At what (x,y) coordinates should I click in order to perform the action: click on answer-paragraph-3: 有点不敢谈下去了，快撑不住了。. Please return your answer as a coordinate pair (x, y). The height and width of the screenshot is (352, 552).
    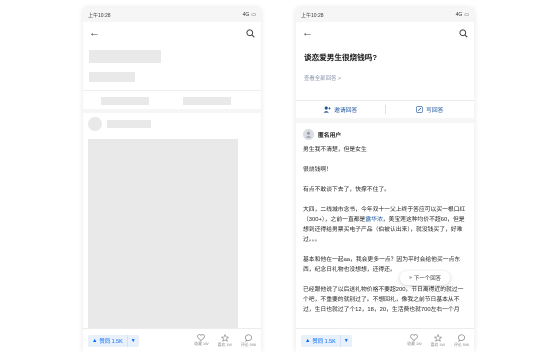
    Looking at the image, I should click on (346, 190).